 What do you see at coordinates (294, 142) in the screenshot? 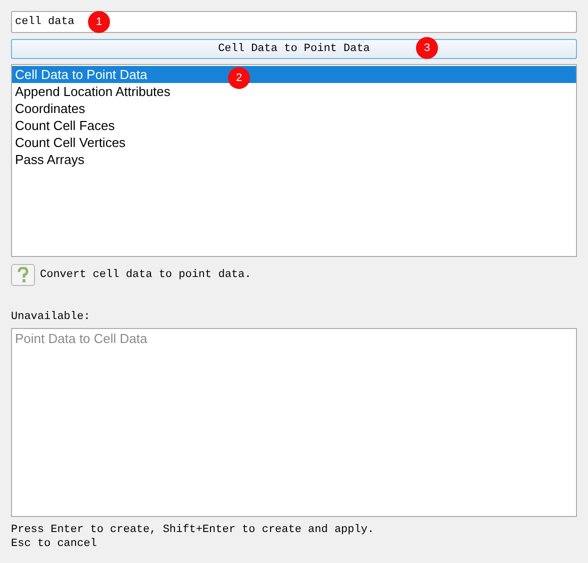
I see `list-item: Count Cell Vertices` at bounding box center [294, 142].